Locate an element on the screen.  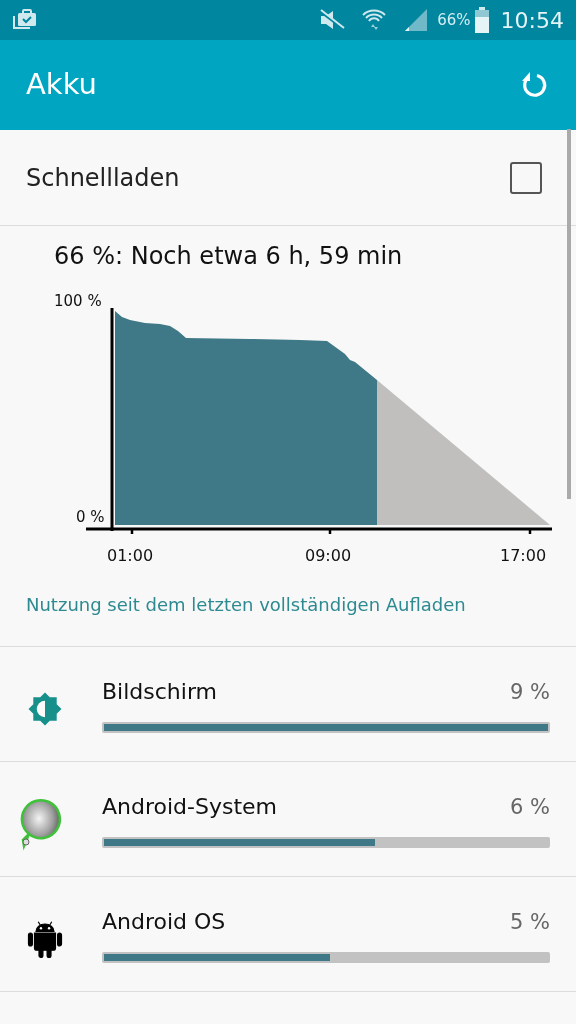
app-usage-row: Android-System 6 % is located at coordinates (288, 819).